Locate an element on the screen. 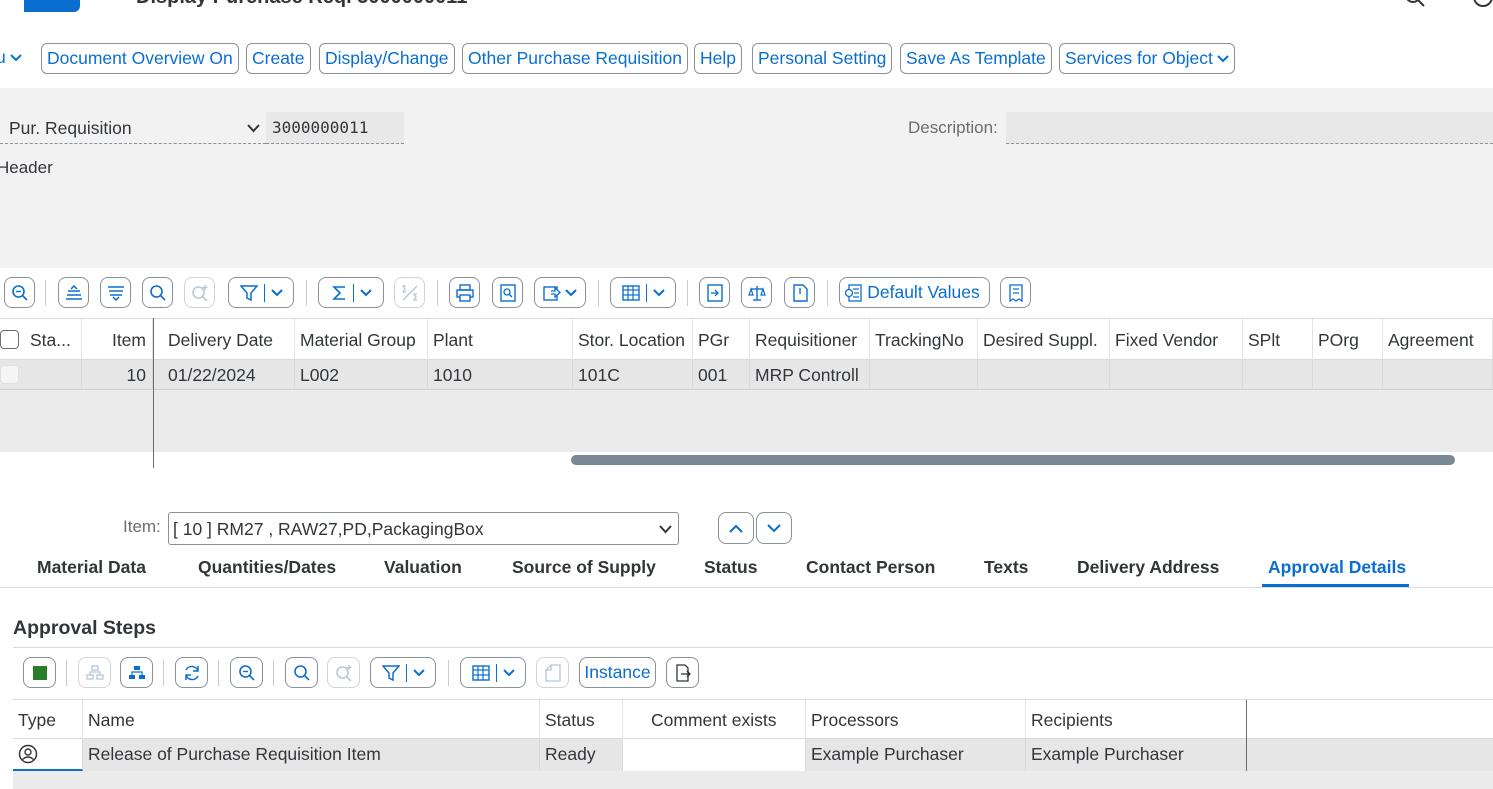 The image size is (1493, 789). cell-desired-supplier is located at coordinates (1044, 375).